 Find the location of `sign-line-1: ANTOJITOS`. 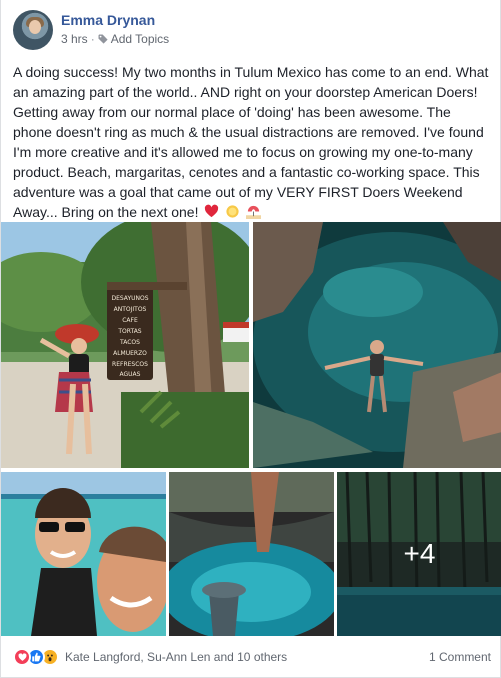

sign-line-1: ANTOJITOS is located at coordinates (130, 309).